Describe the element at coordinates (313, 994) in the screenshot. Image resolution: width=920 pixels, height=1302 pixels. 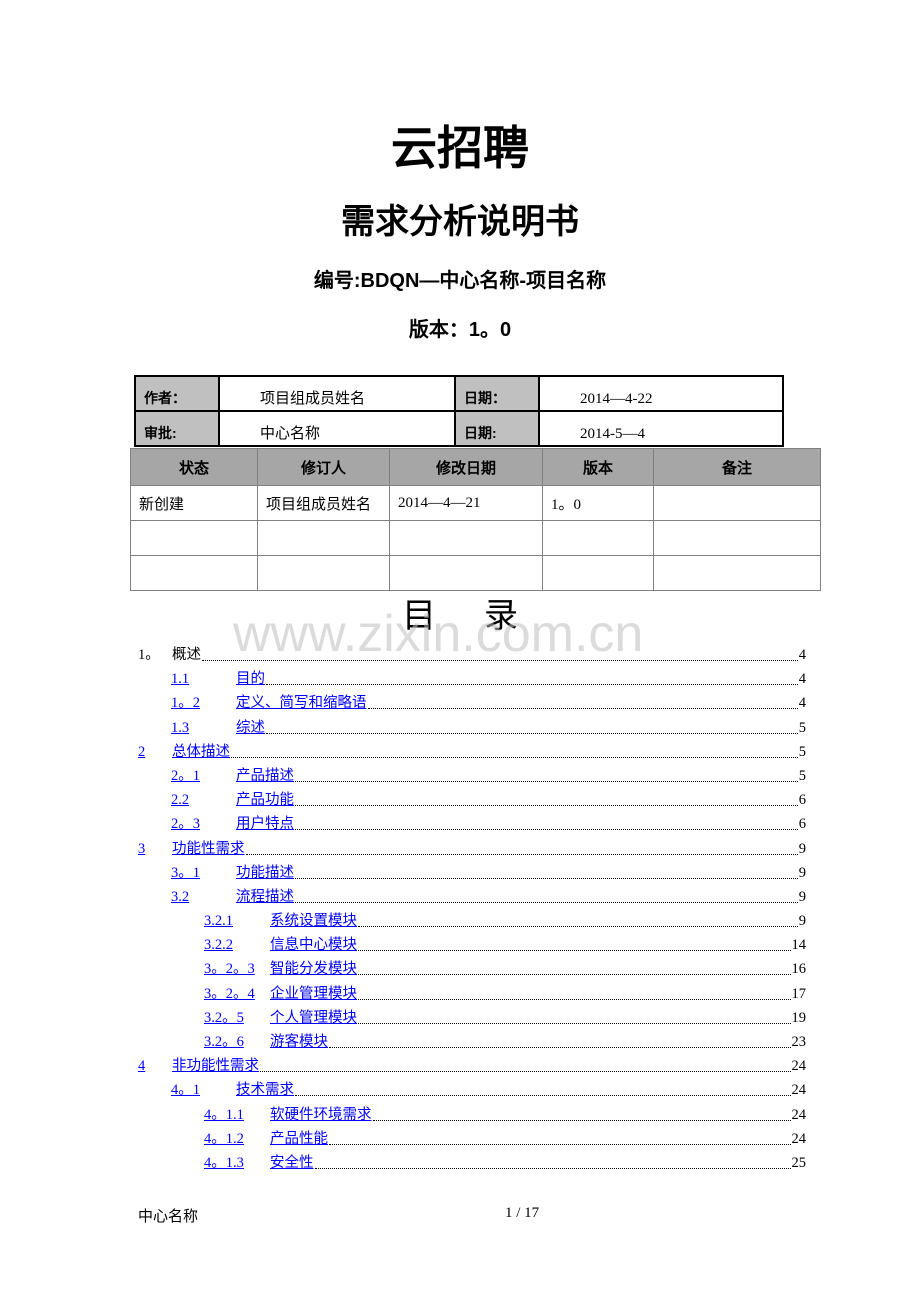
I see `toc-entry-label: 企业管理模块` at that location.